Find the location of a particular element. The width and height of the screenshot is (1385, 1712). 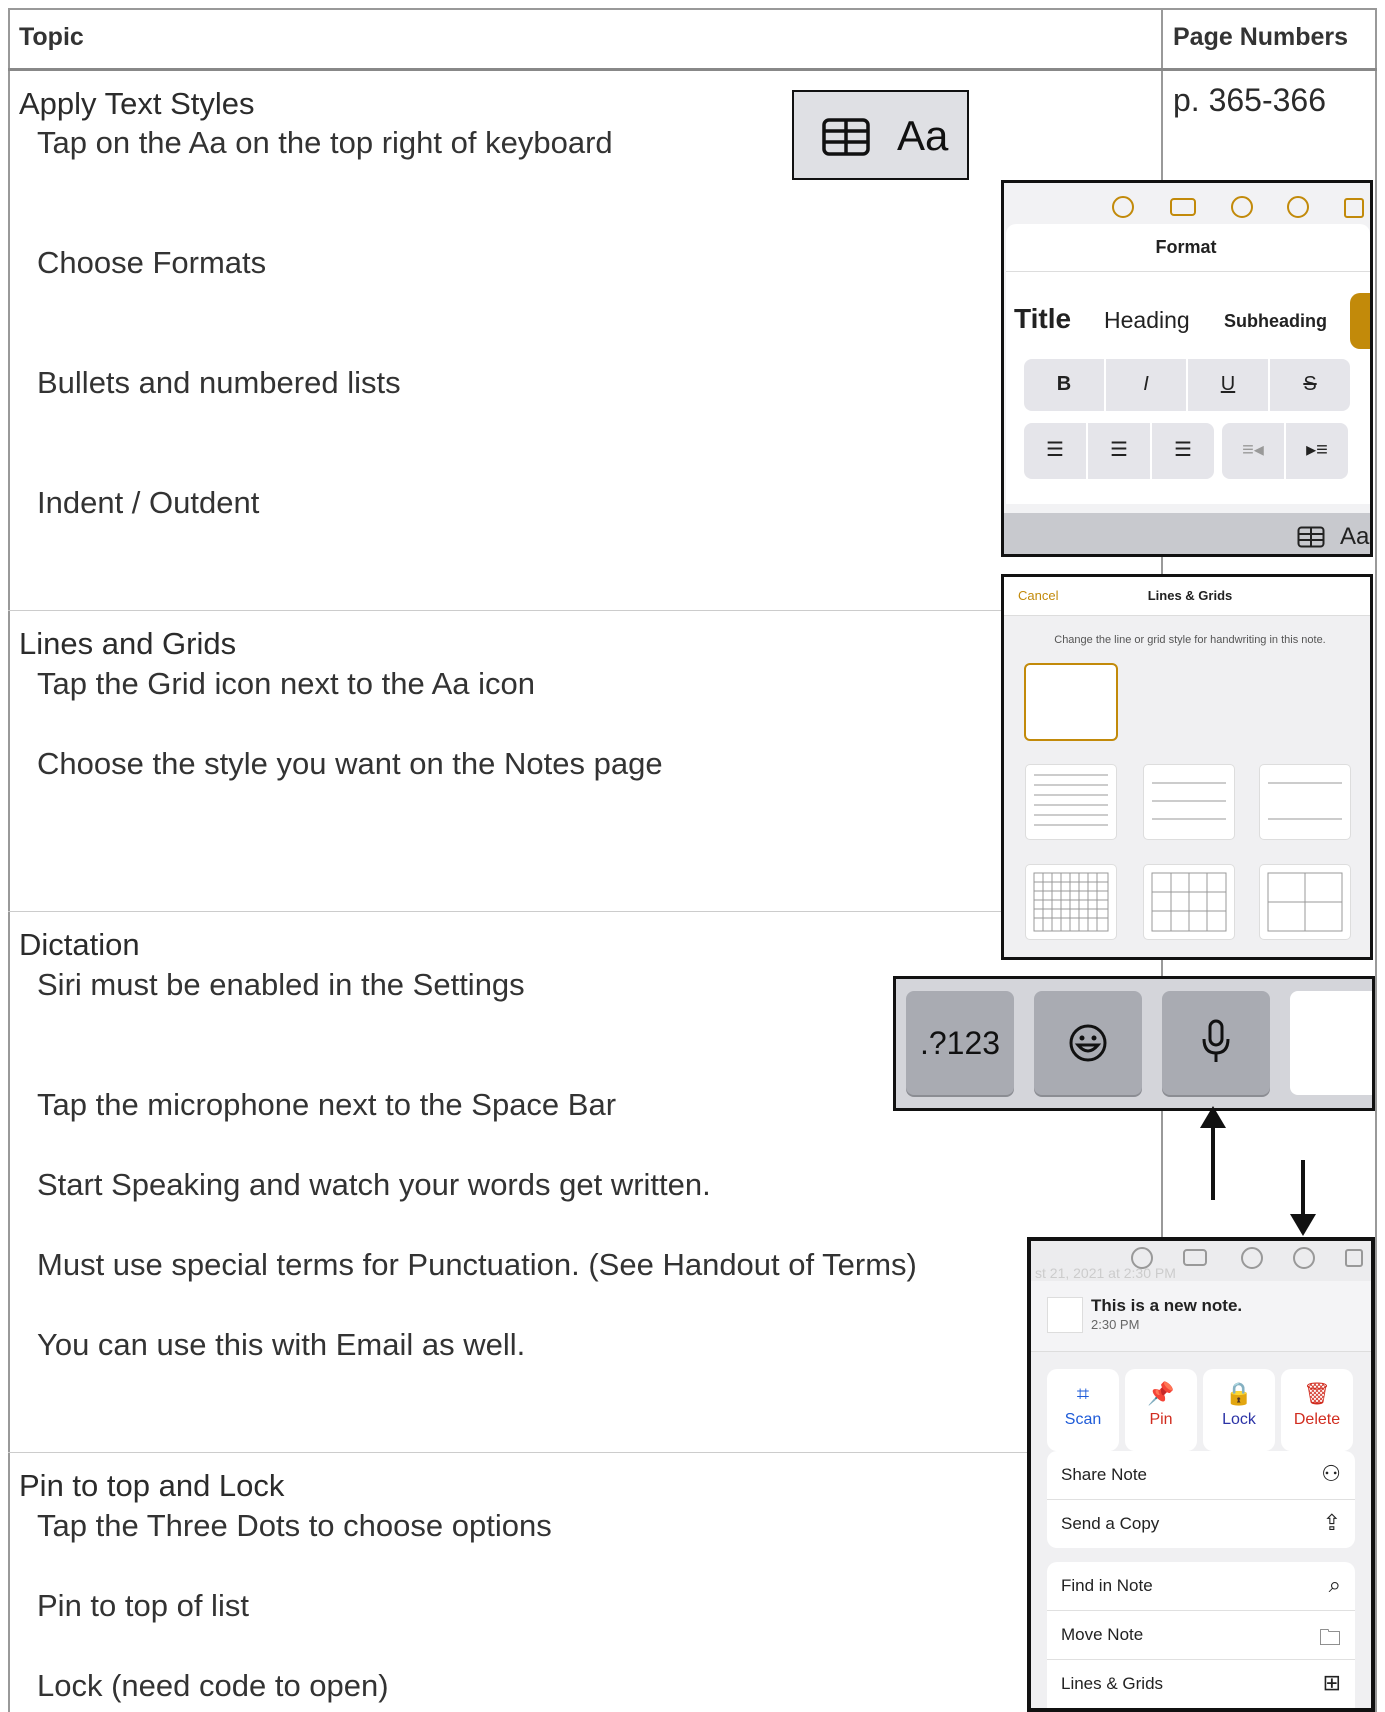

aa-small-label: Aa is located at coordinates (1354, 537).